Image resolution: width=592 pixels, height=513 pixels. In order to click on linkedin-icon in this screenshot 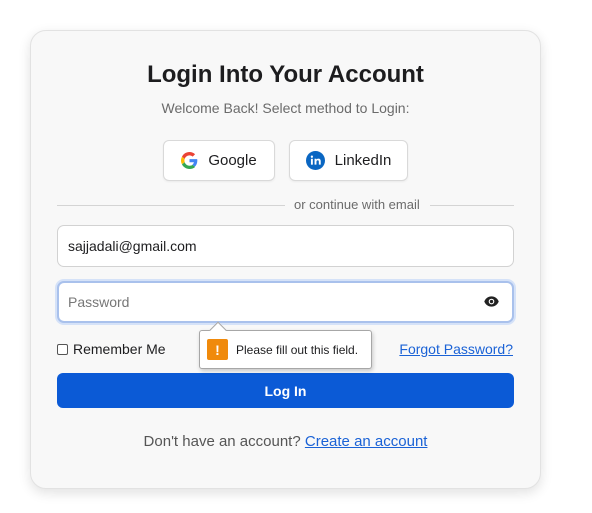, I will do `click(315, 160)`.